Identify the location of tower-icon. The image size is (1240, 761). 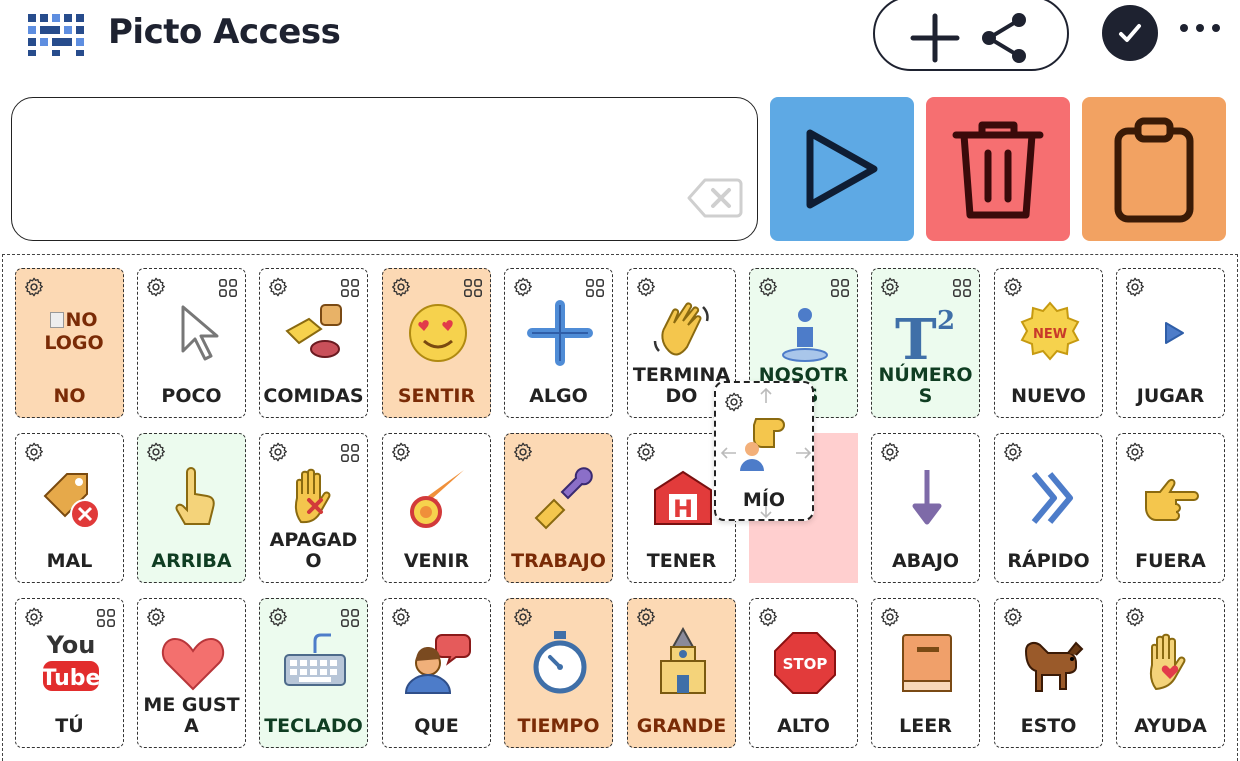
(683, 660).